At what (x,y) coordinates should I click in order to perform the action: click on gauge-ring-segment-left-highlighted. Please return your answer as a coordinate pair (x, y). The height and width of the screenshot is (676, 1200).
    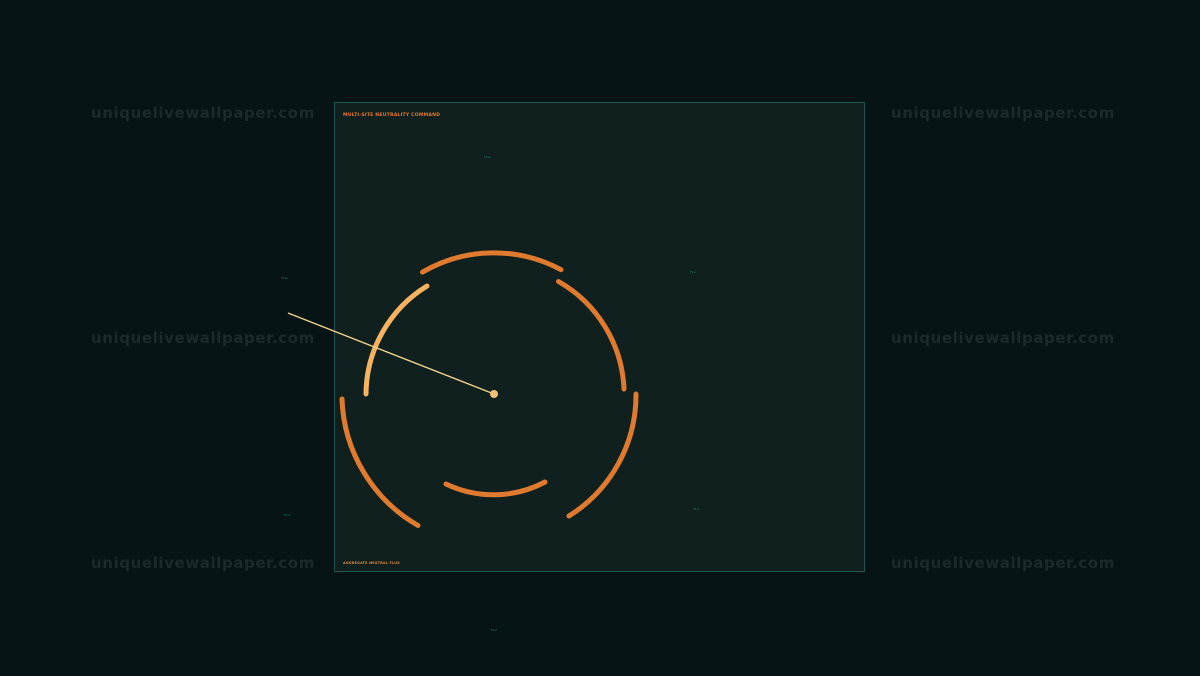
    Looking at the image, I should click on (396, 340).